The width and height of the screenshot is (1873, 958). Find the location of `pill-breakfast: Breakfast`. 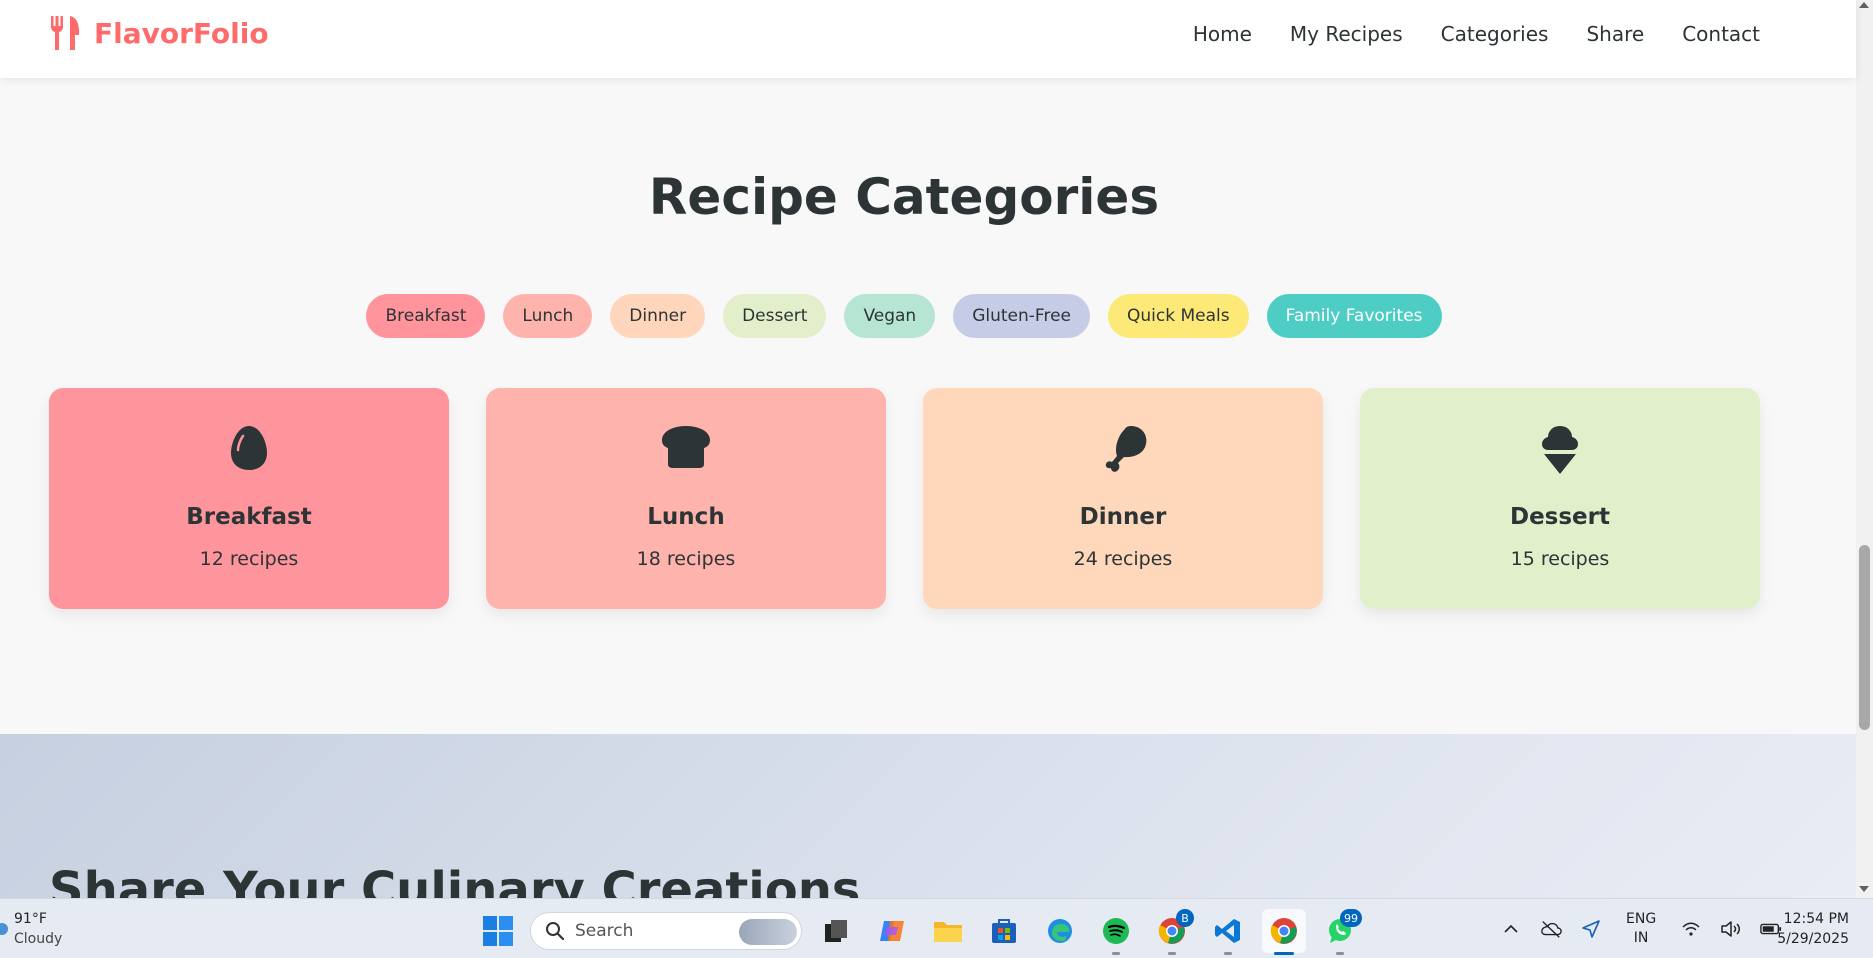

pill-breakfast: Breakfast is located at coordinates (426, 316).